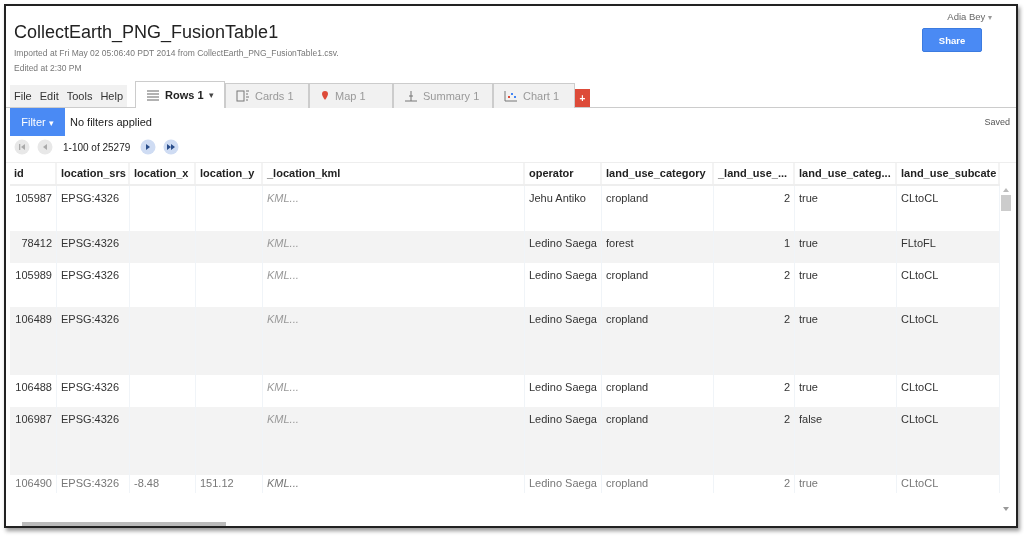 Image resolution: width=1024 pixels, height=538 pixels. Describe the element at coordinates (49, 96) in the screenshot. I see `menu-item: Edit` at that location.